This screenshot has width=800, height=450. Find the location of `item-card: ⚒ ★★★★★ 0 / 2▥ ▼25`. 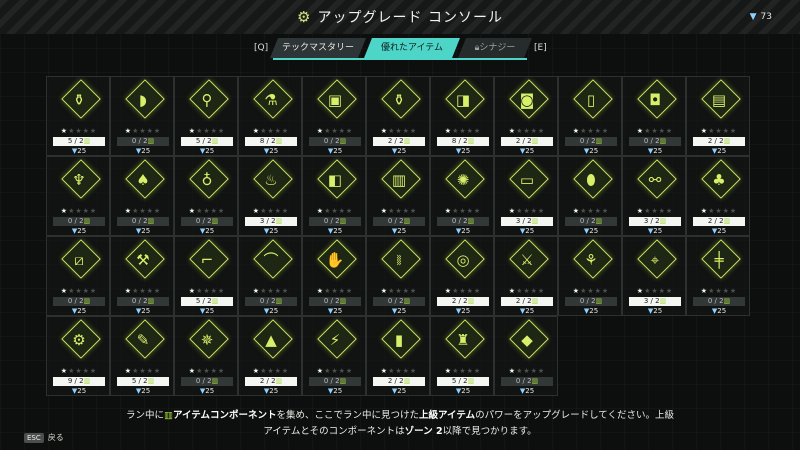

item-card: ⚒ ★★★★★ 0 / 2▥ ▼25 is located at coordinates (142, 276).